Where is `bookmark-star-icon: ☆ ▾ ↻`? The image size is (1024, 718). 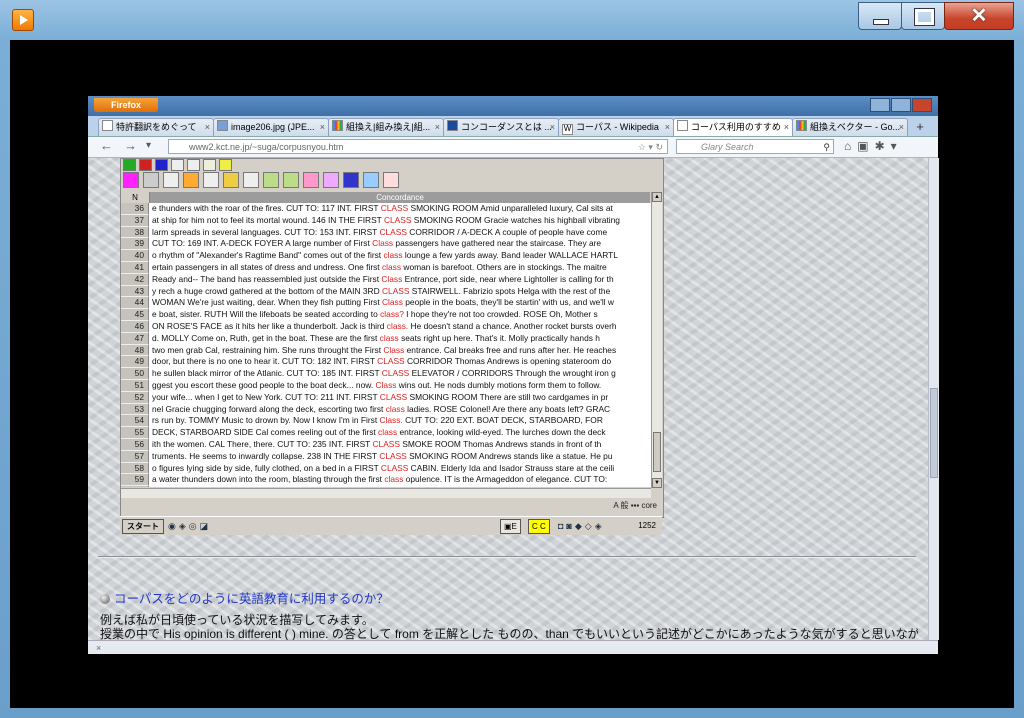
bookmark-star-icon: ☆ ▾ ↻ is located at coordinates (650, 147).